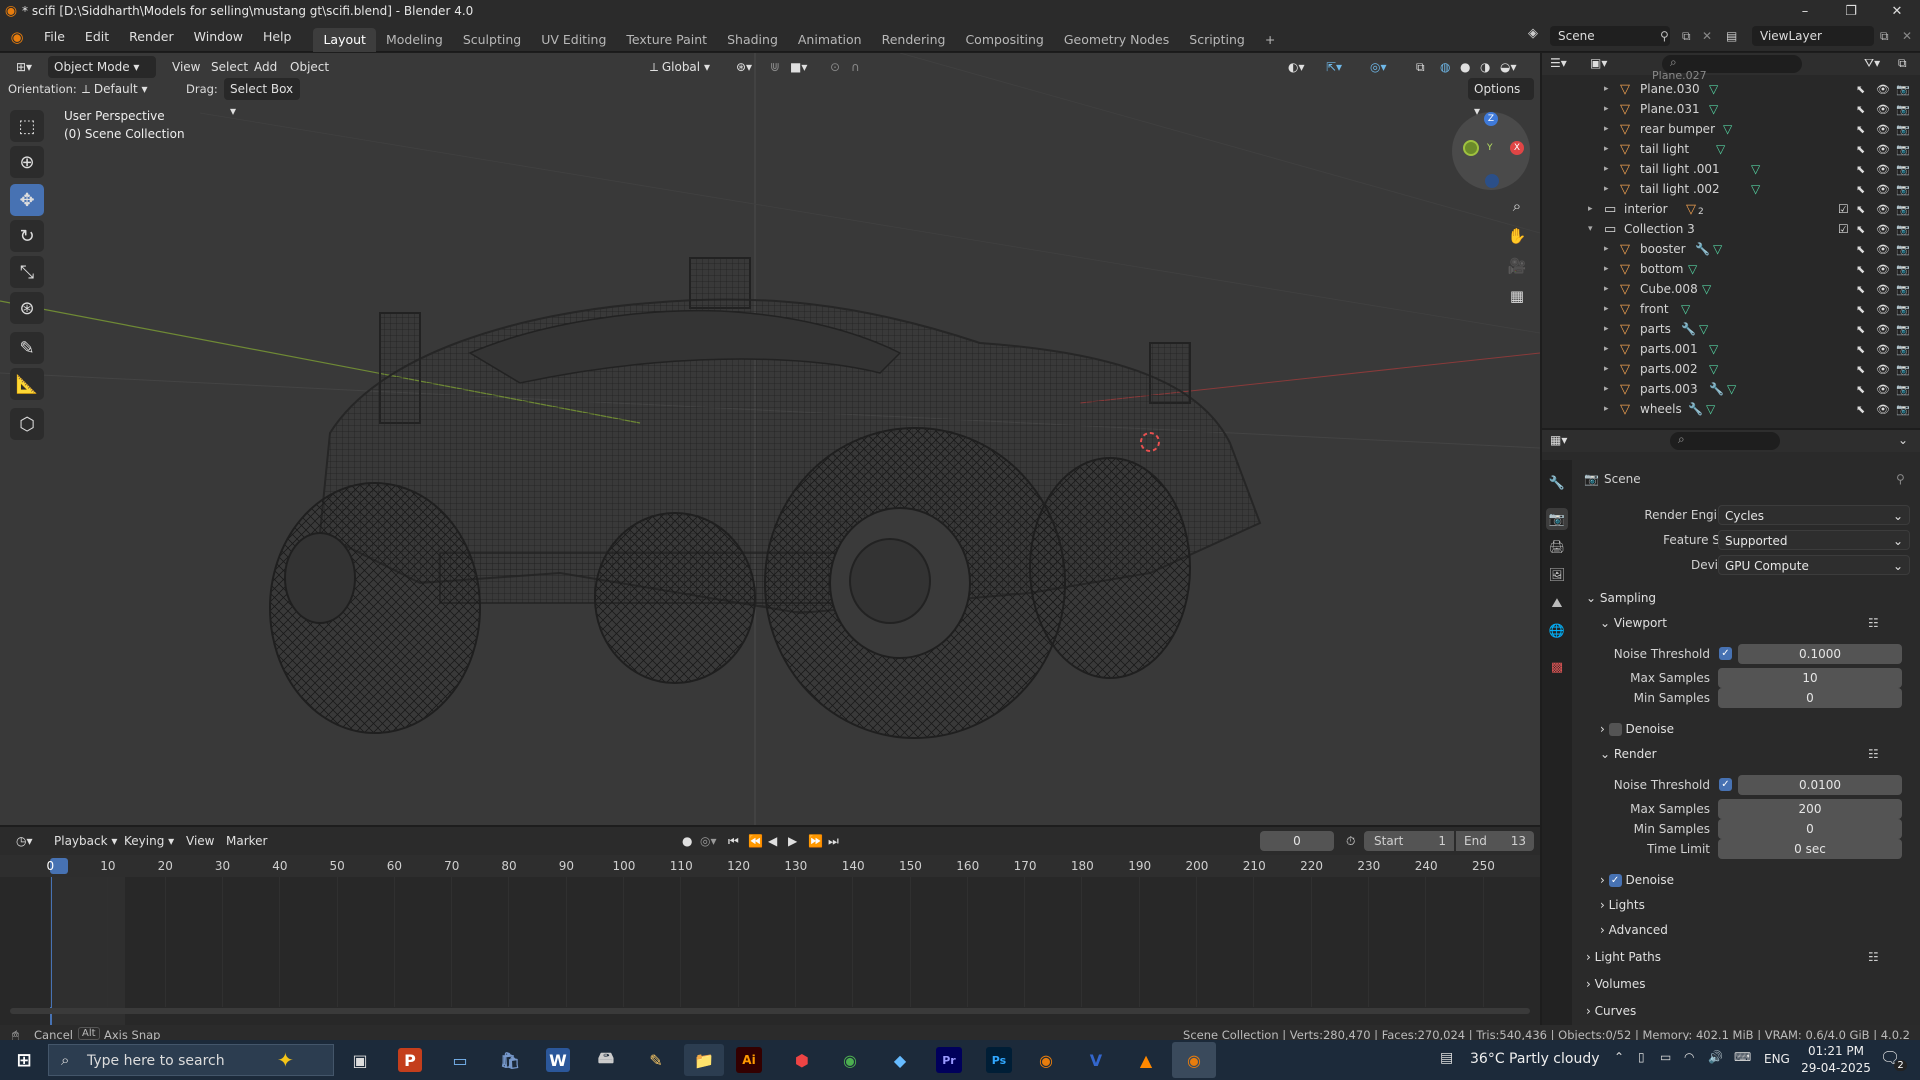 The height and width of the screenshot is (1080, 1920). What do you see at coordinates (770, 1011) in the screenshot?
I see `timeline-scrollbar` at bounding box center [770, 1011].